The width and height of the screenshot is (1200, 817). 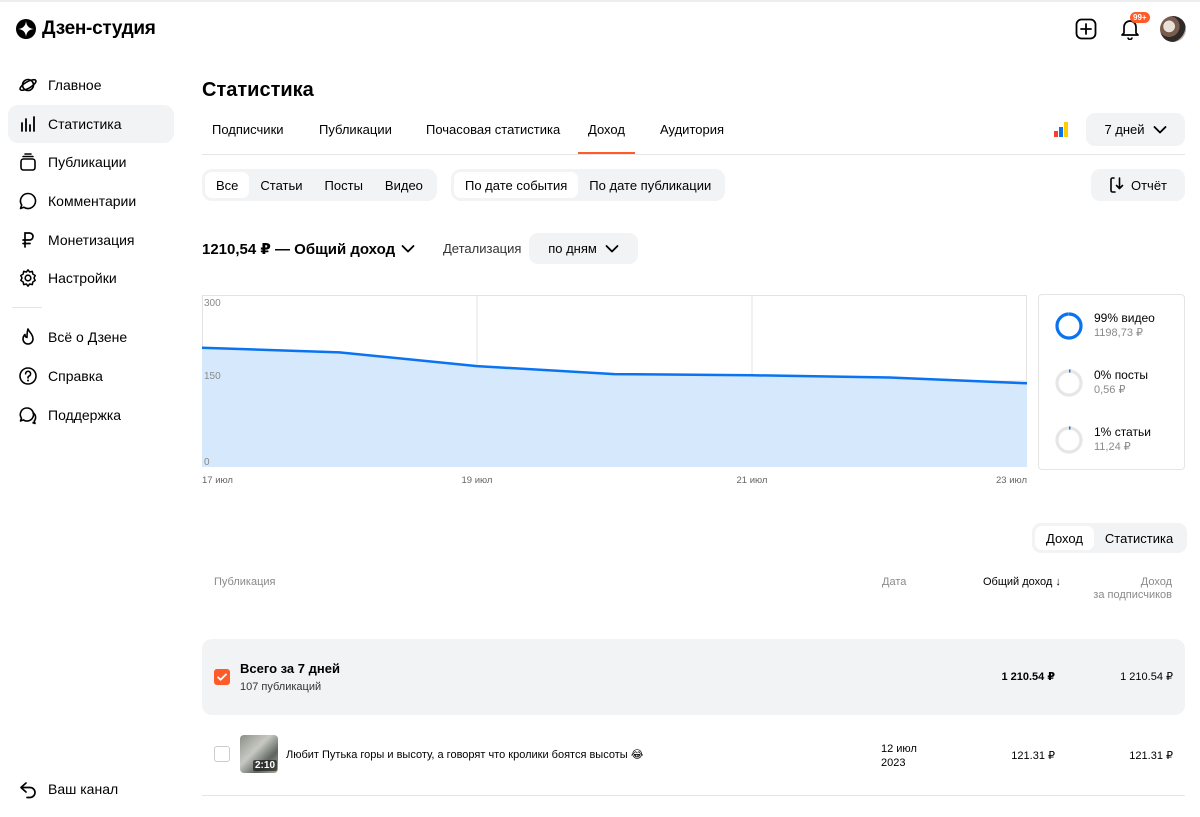 What do you see at coordinates (1132, 432) in the screenshot?
I see `breakdown-label: статьи` at bounding box center [1132, 432].